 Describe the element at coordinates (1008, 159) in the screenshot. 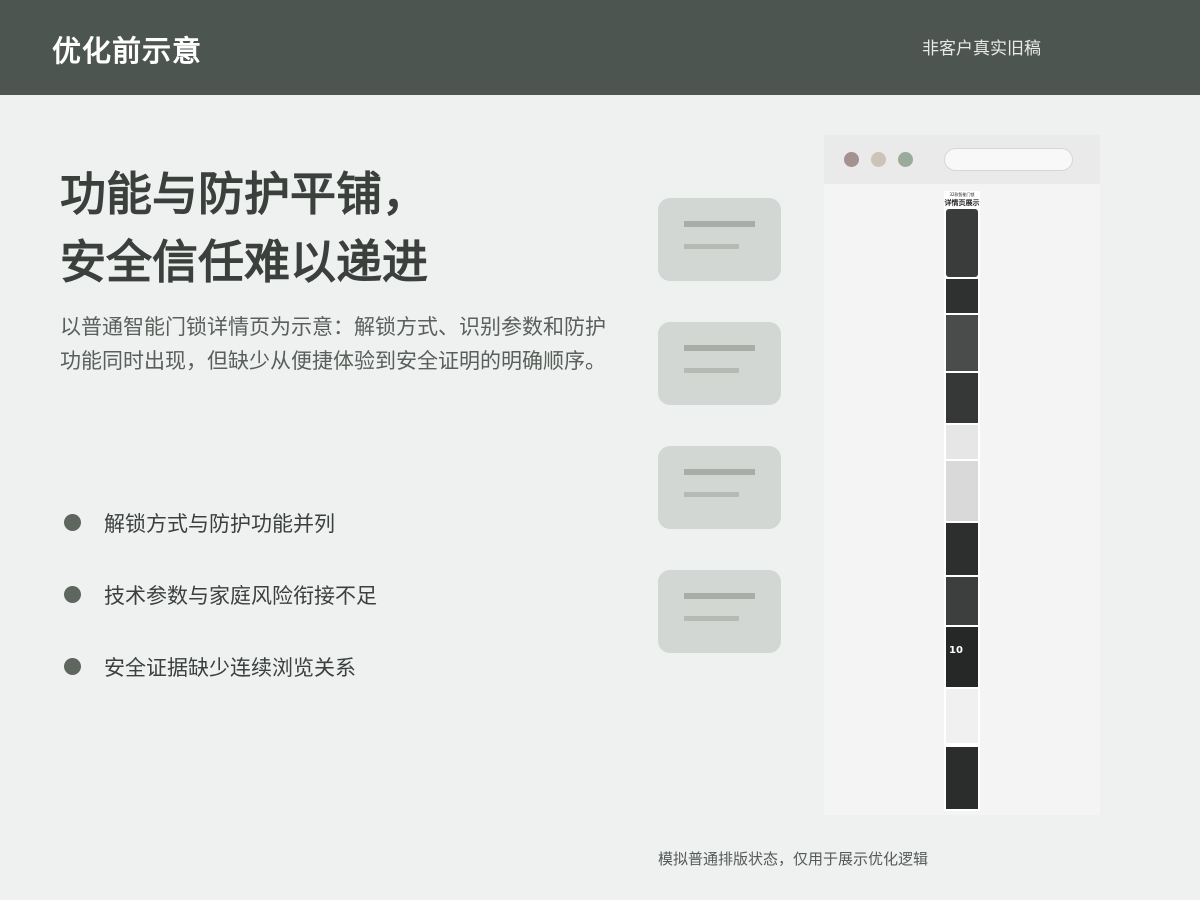

I see `address-bar` at that location.